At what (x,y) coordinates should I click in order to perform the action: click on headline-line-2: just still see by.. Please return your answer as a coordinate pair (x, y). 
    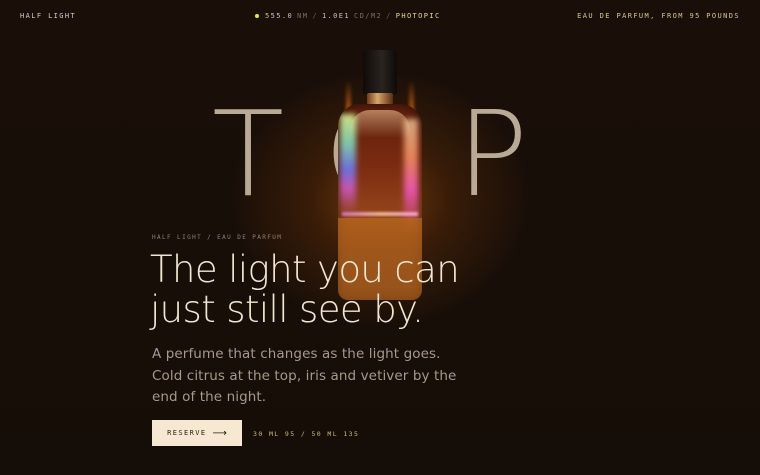
    Looking at the image, I should click on (287, 309).